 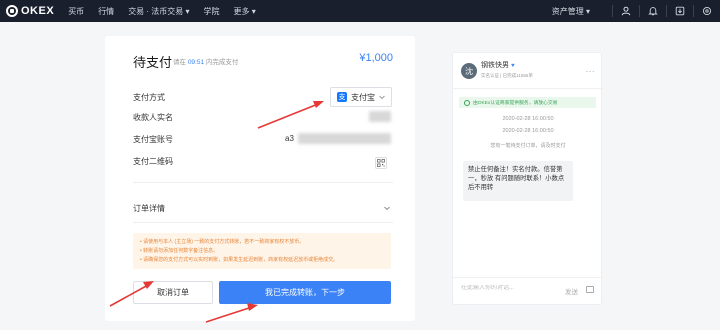 What do you see at coordinates (515, 103) in the screenshot?
I see `cert-text: 由OKEx认证商家提供服务，请放心交易` at bounding box center [515, 103].